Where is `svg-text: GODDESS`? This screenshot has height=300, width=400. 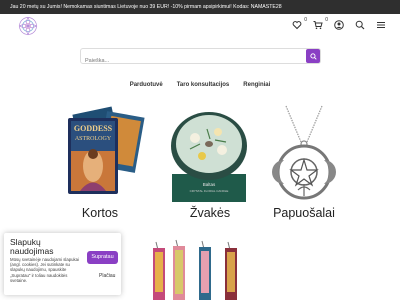
svg-text: GODDESS is located at coordinates (93, 128).